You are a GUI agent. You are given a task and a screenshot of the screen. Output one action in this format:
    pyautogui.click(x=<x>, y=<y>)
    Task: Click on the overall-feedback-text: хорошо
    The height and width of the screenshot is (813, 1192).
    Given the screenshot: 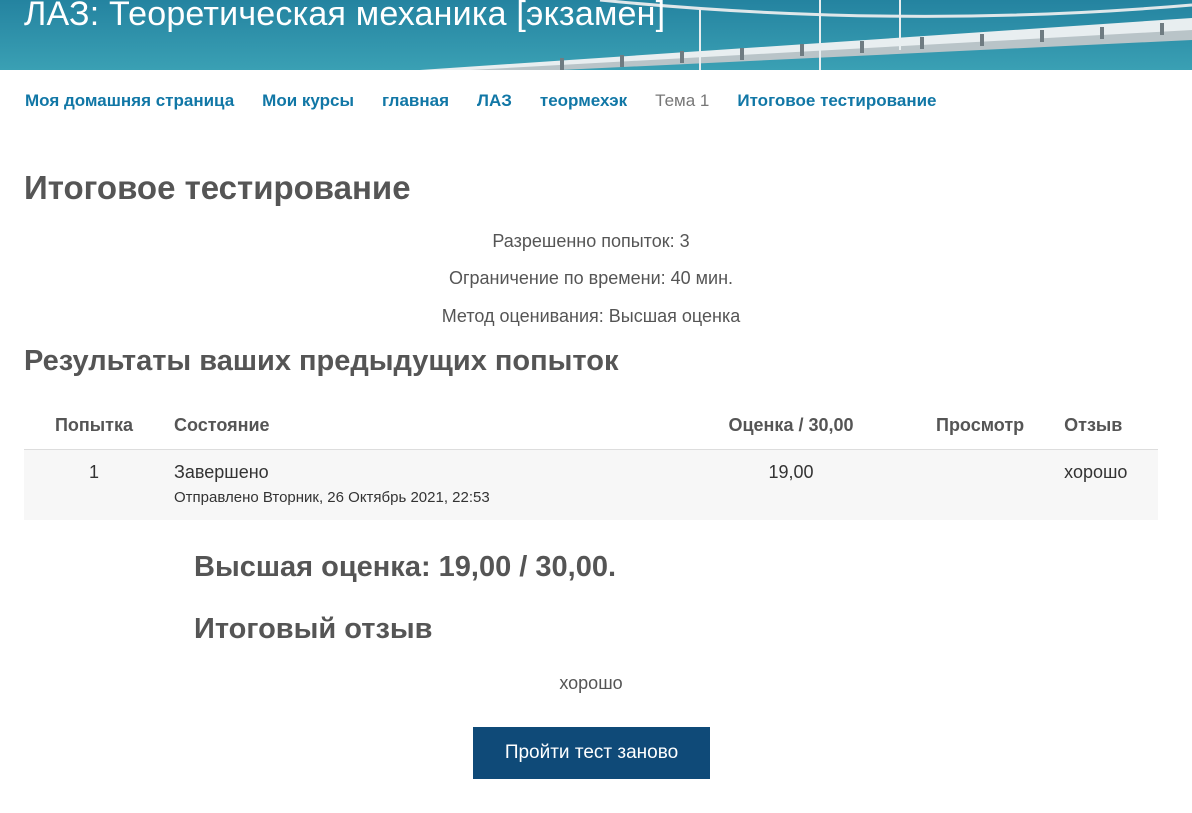 What is the action you would take?
    pyautogui.click(x=591, y=683)
    